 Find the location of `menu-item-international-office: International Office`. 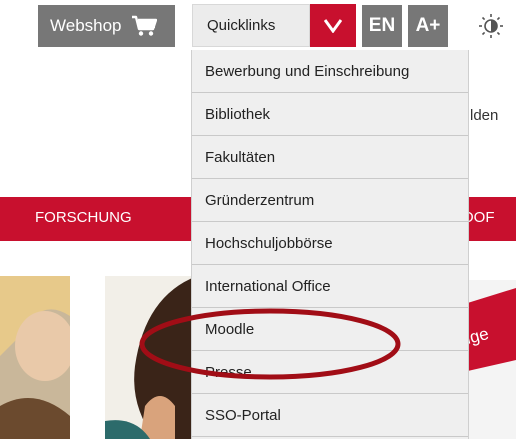

menu-item-international-office: International Office is located at coordinates (330, 286).